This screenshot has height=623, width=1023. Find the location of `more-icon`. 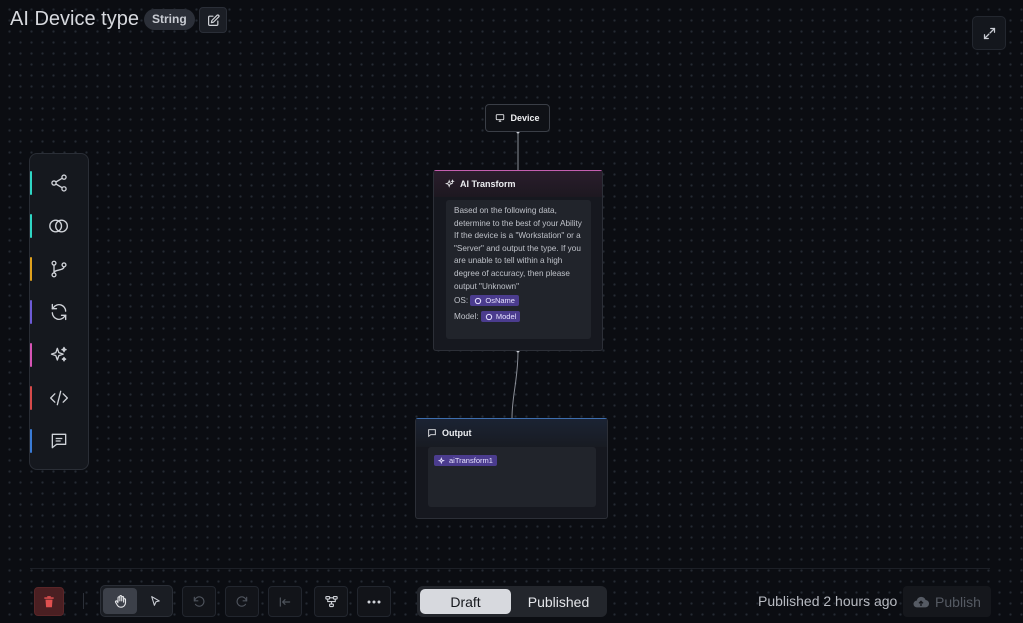

more-icon is located at coordinates (374, 601).